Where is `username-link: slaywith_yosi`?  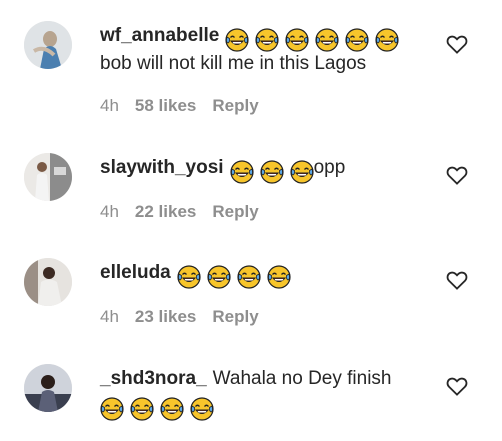
username-link: slaywith_yosi is located at coordinates (162, 167).